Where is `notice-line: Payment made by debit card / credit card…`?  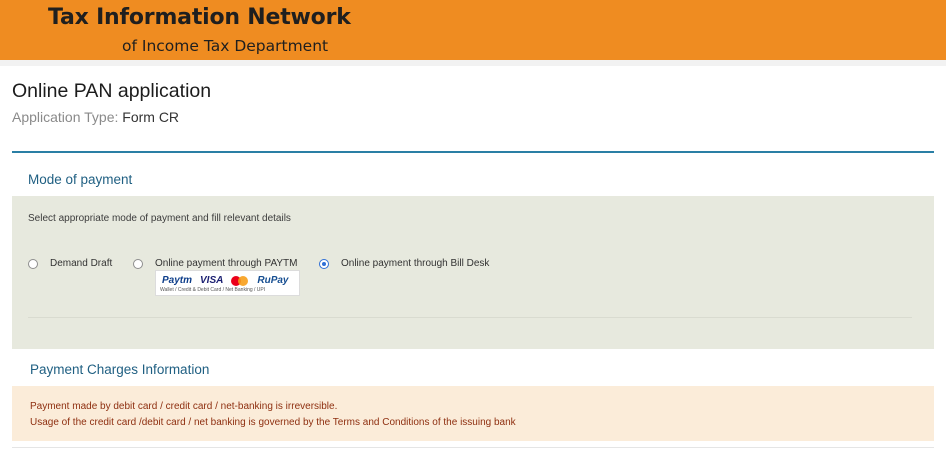 notice-line: Payment made by debit card / credit card… is located at coordinates (184, 406).